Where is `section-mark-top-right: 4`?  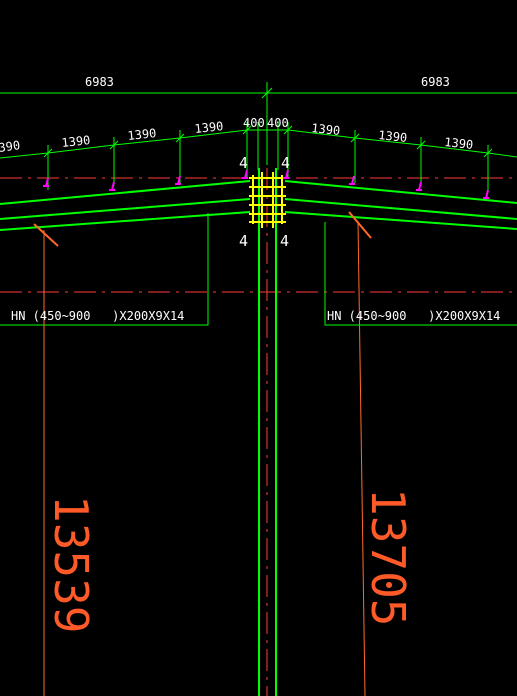
section-mark-top-right: 4 is located at coordinates (285, 163).